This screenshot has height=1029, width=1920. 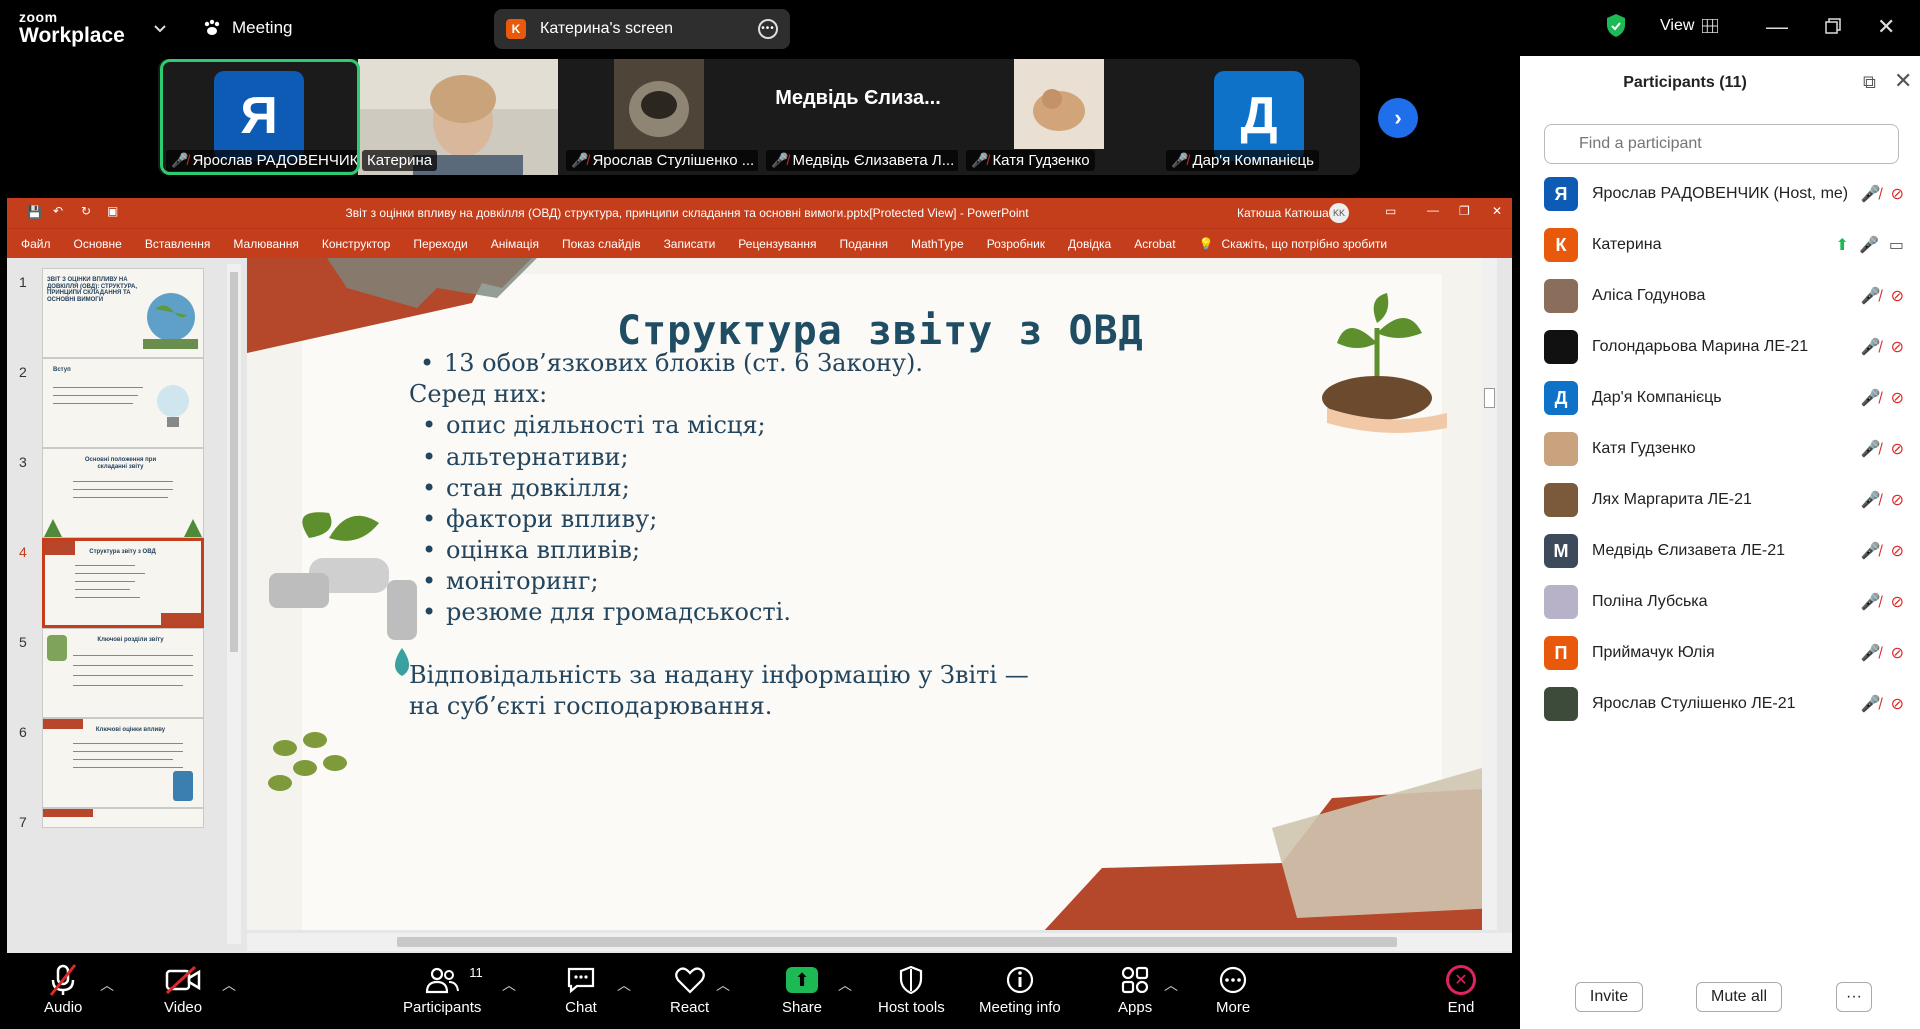 What do you see at coordinates (123, 493) in the screenshot?
I see `slide-thumbnail: Основні положення при складанні звіту` at bounding box center [123, 493].